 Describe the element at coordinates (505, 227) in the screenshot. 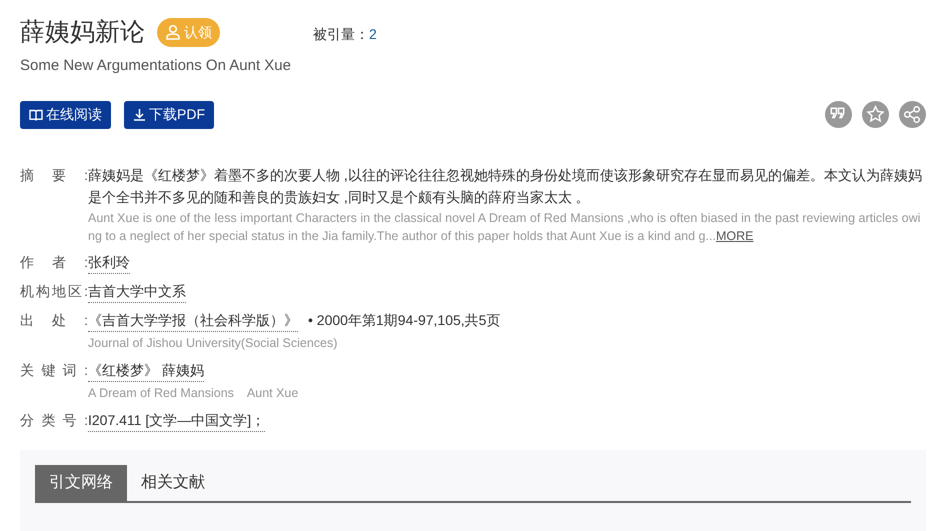

I see `english-abstract: Aunt Xue is one of the less important Characters in the classical novel A Dream of Red Mansions ,who is often biased in the past reviewing articles owing to a neglect of her special status in the Jia family.The author of this paper holds that Aunt Xue is a kind and g...MORE` at that location.